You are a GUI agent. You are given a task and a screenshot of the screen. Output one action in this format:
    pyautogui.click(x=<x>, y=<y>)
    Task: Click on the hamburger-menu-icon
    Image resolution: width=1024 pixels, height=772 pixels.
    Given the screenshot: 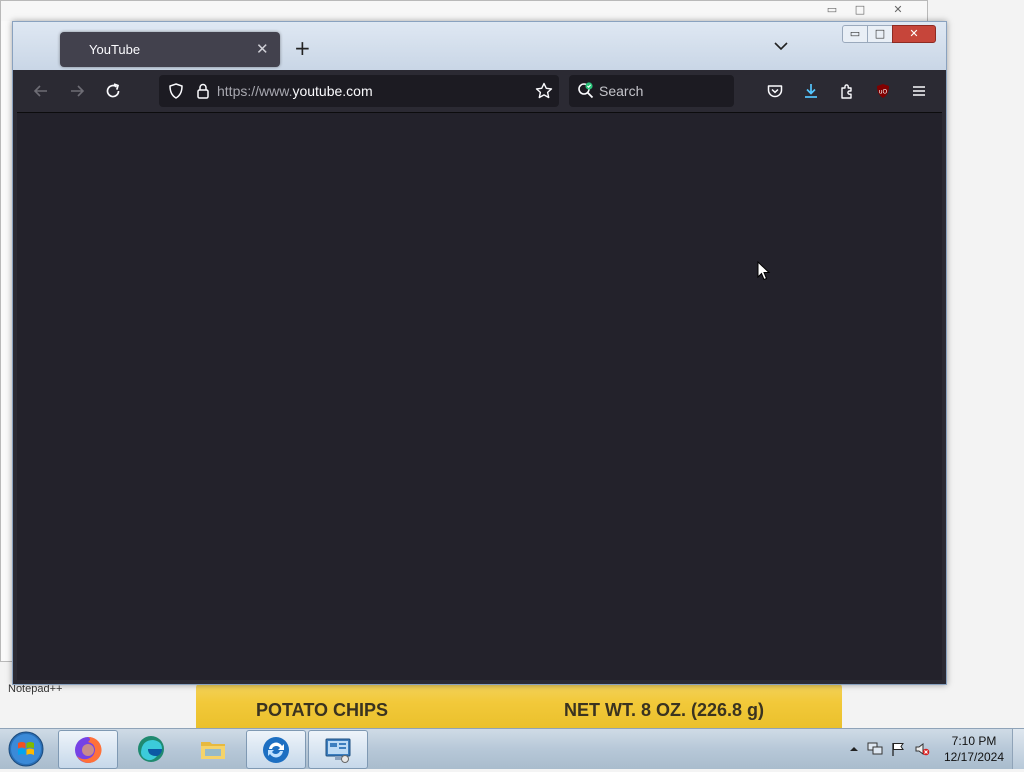 What is the action you would take?
    pyautogui.click(x=919, y=91)
    